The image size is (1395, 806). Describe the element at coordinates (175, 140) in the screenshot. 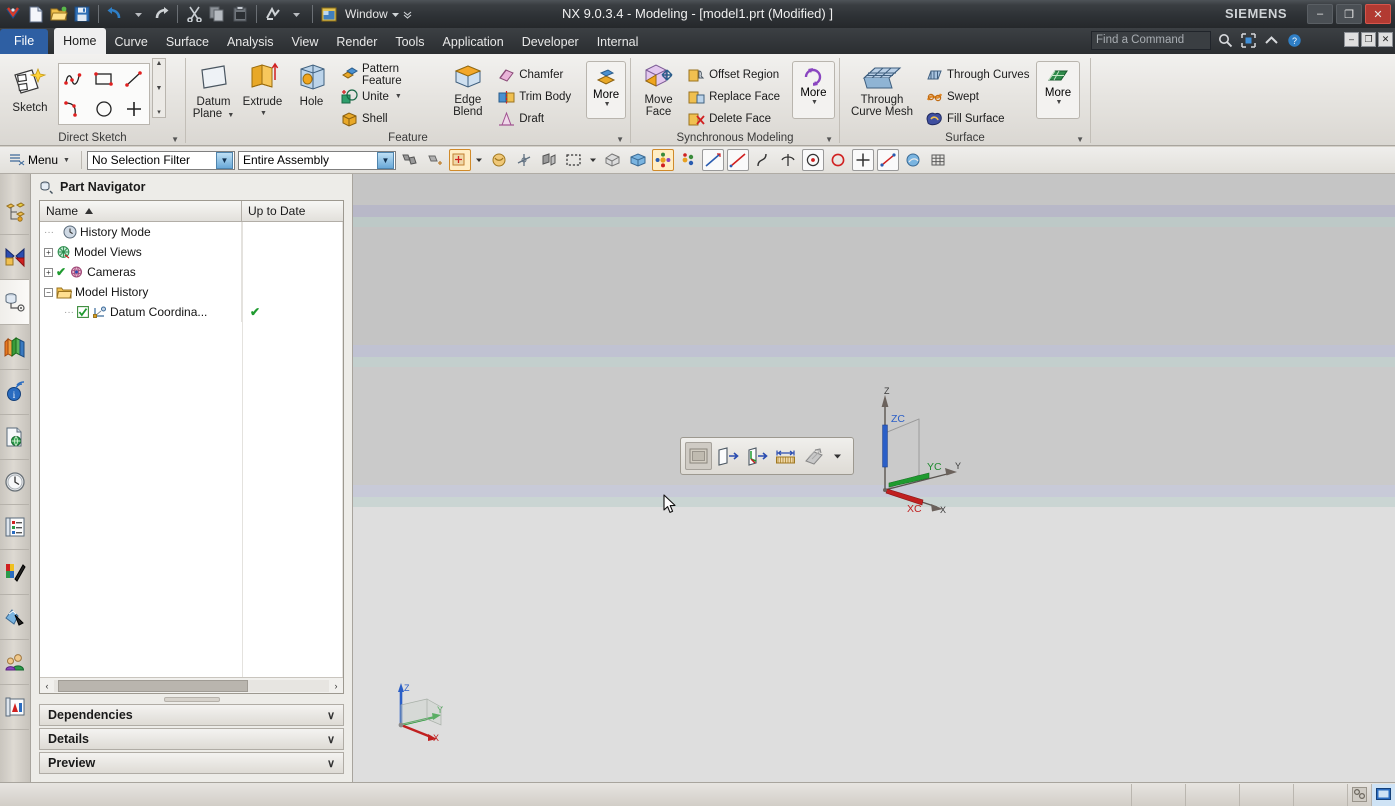

I see `group-dialog-launcher-direct-sketch: ▼` at that location.